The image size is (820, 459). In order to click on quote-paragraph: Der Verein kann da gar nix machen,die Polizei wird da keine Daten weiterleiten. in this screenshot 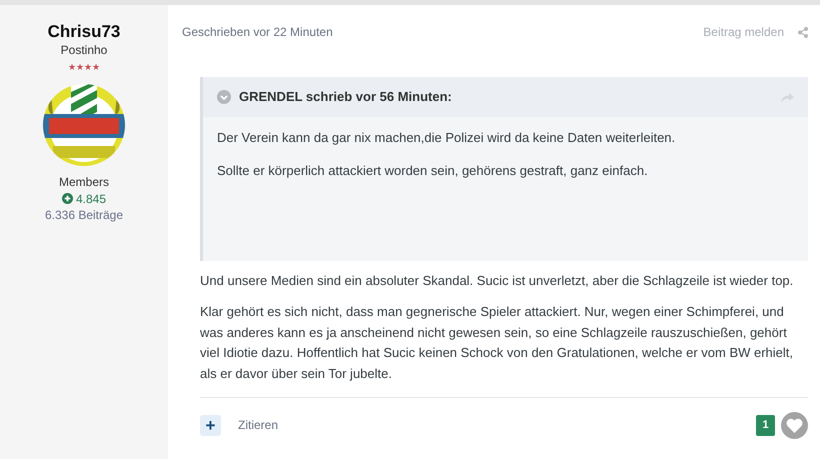, I will do `click(446, 138)`.